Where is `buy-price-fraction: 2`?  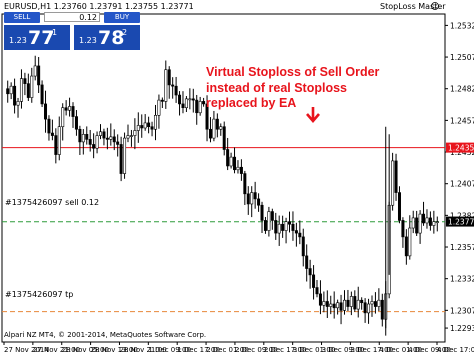
buy-price-fraction: 2 is located at coordinates (125, 32).